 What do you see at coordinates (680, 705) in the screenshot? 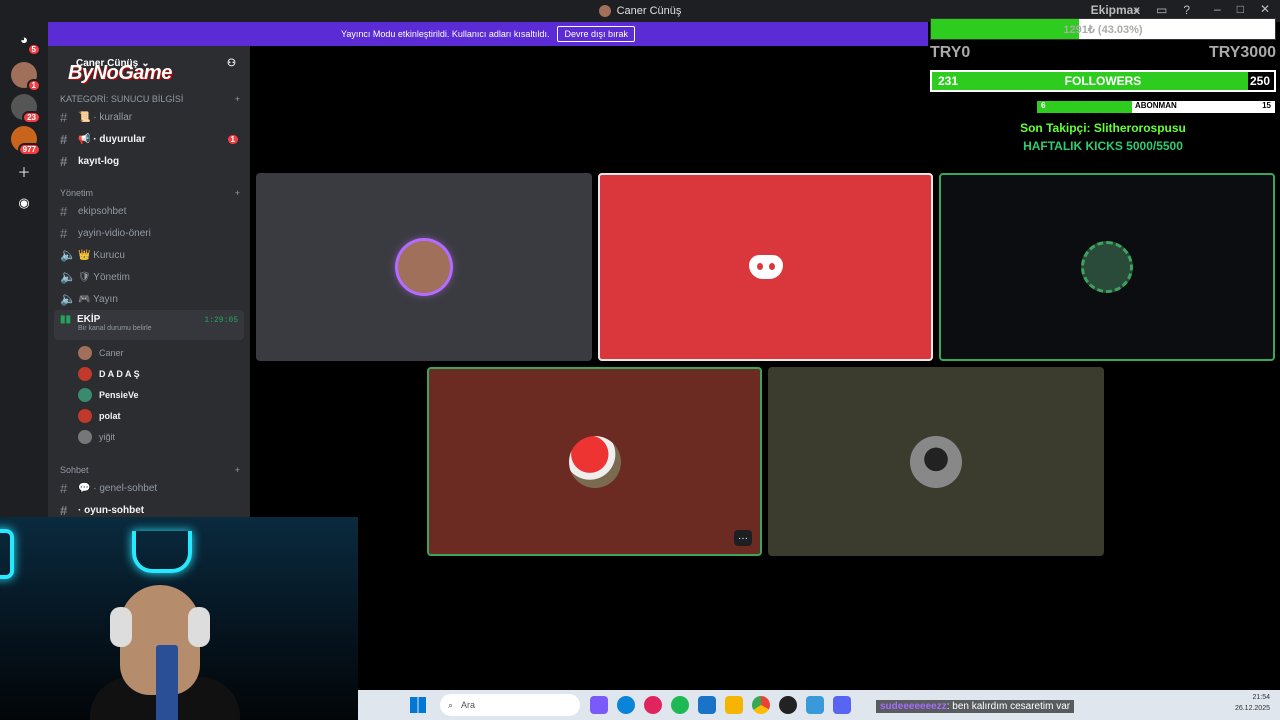
I see `spotify-icon` at bounding box center [680, 705].